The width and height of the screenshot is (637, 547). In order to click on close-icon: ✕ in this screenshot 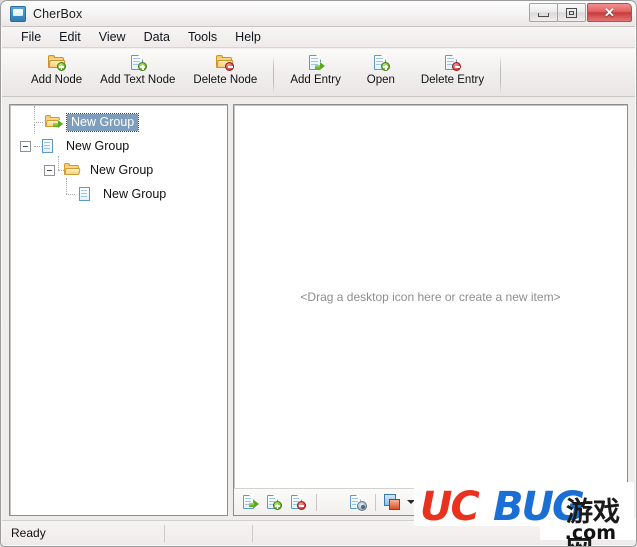, I will do `click(609, 12)`.